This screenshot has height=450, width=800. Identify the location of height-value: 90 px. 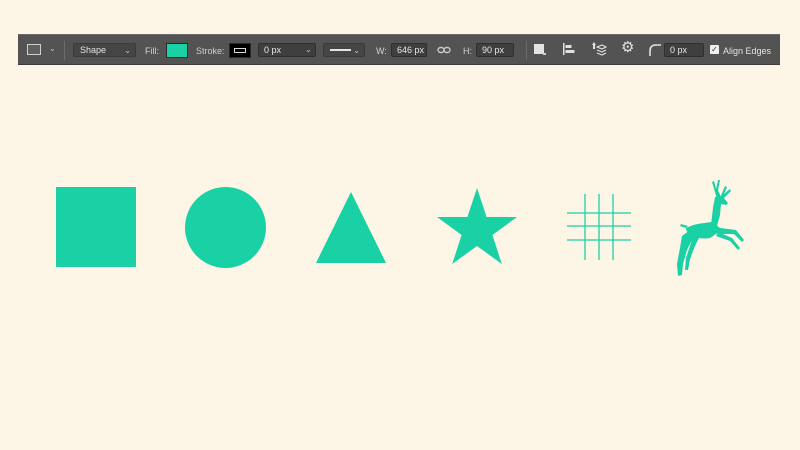
(493, 50).